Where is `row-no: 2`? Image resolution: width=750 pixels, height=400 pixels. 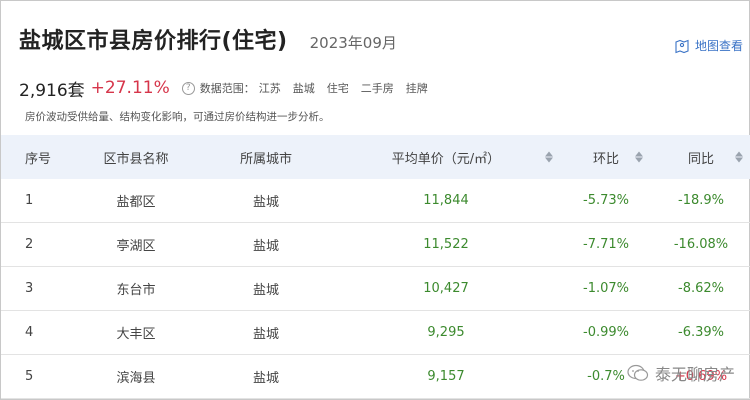
row-no: 2 is located at coordinates (29, 244).